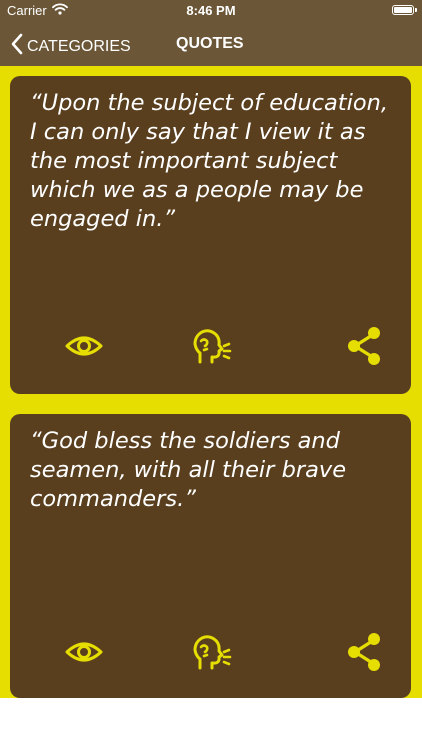 This screenshot has width=422, height=750. I want to click on battery-level, so click(403, 10).